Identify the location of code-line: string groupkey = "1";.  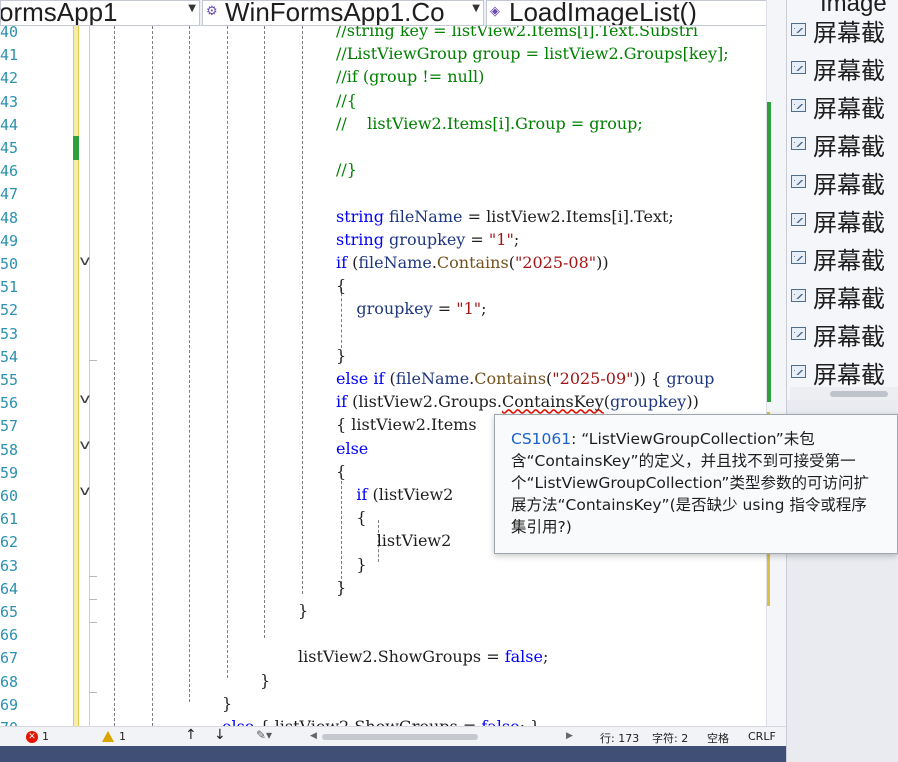
(427, 239).